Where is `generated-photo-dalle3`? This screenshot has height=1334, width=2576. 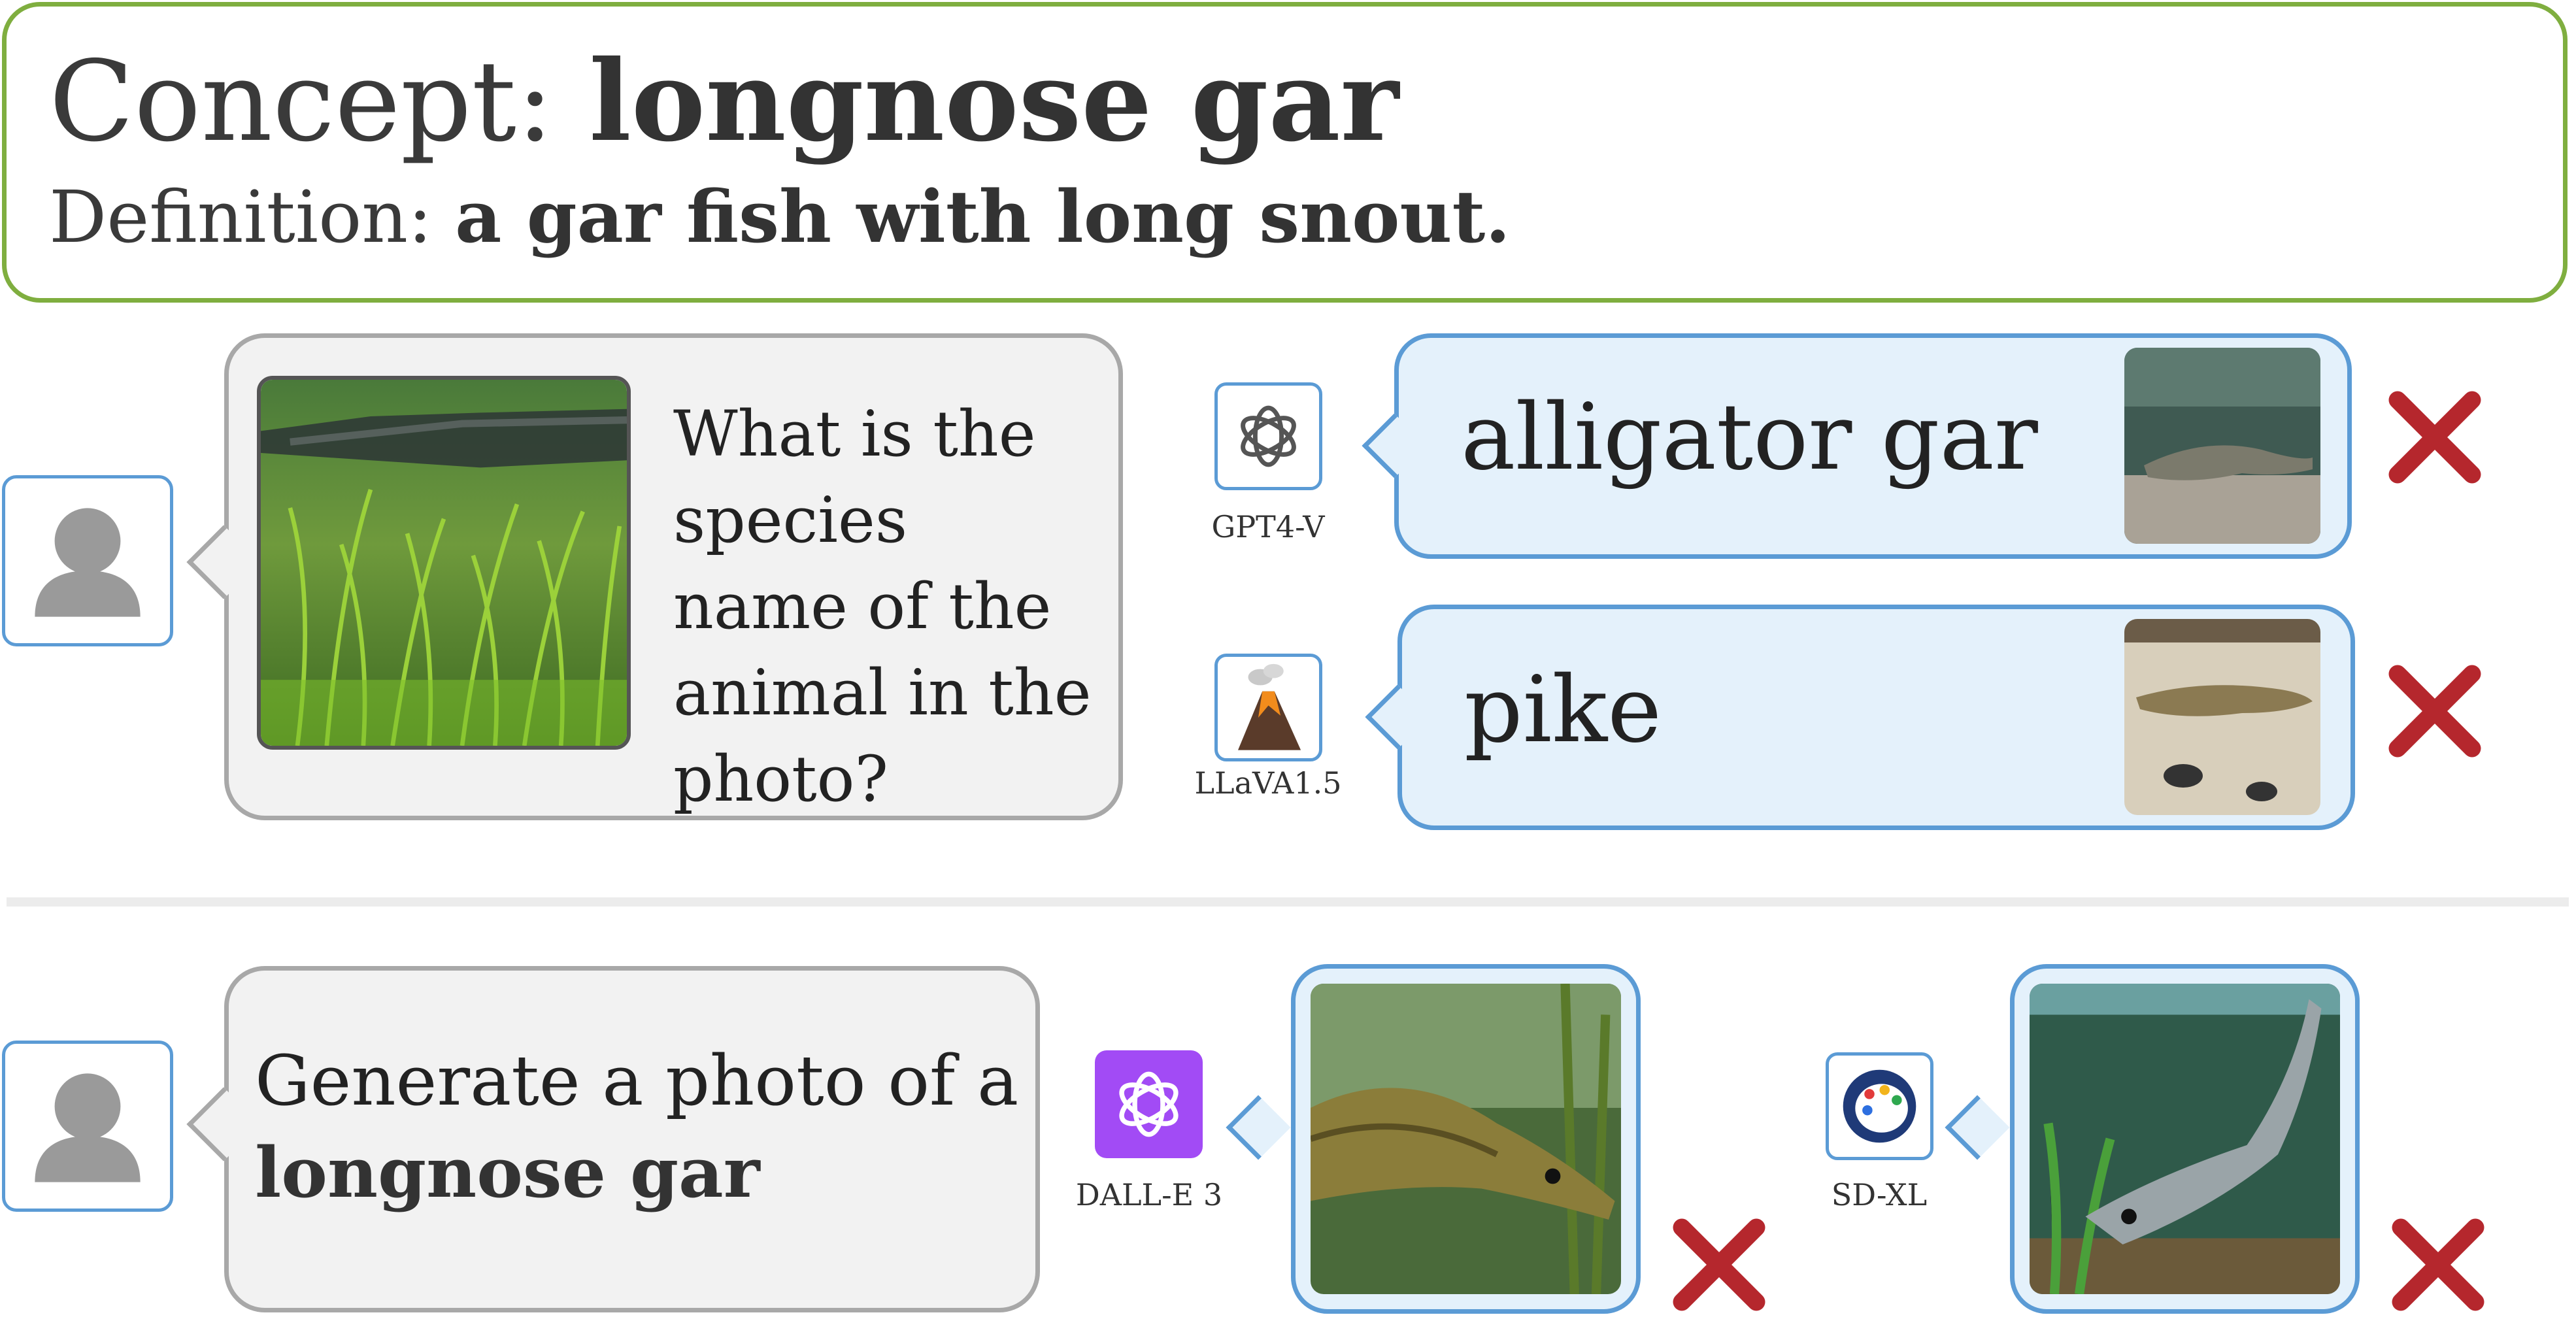
generated-photo-dalle3 is located at coordinates (1466, 1139).